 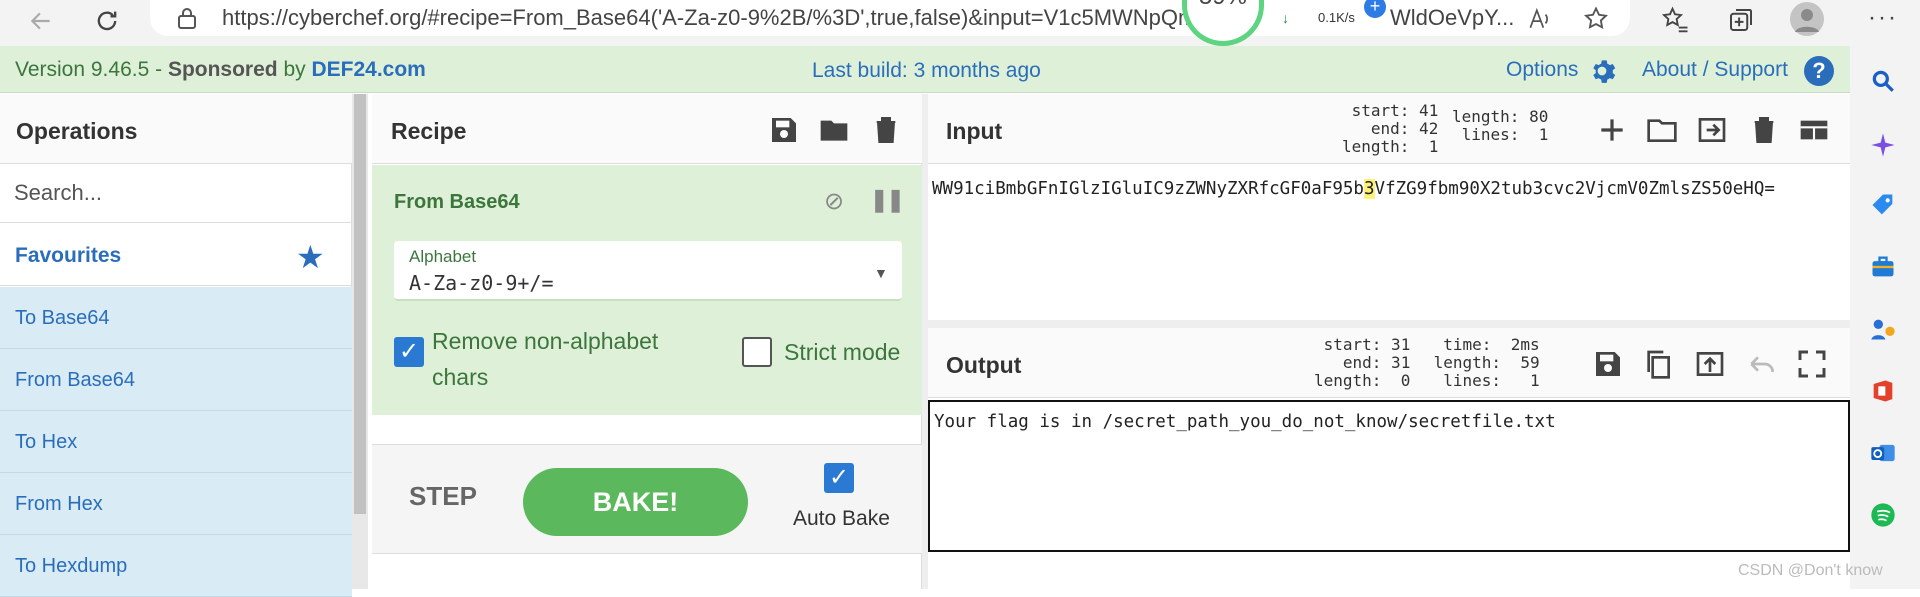 I want to click on spotify-icon, so click(x=1883, y=515).